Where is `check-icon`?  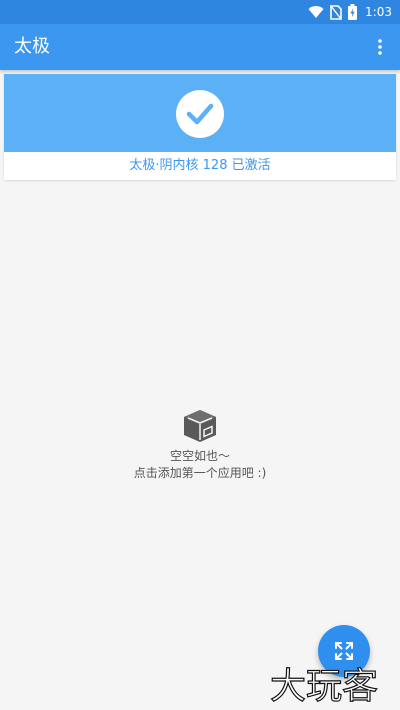
check-icon is located at coordinates (200, 114).